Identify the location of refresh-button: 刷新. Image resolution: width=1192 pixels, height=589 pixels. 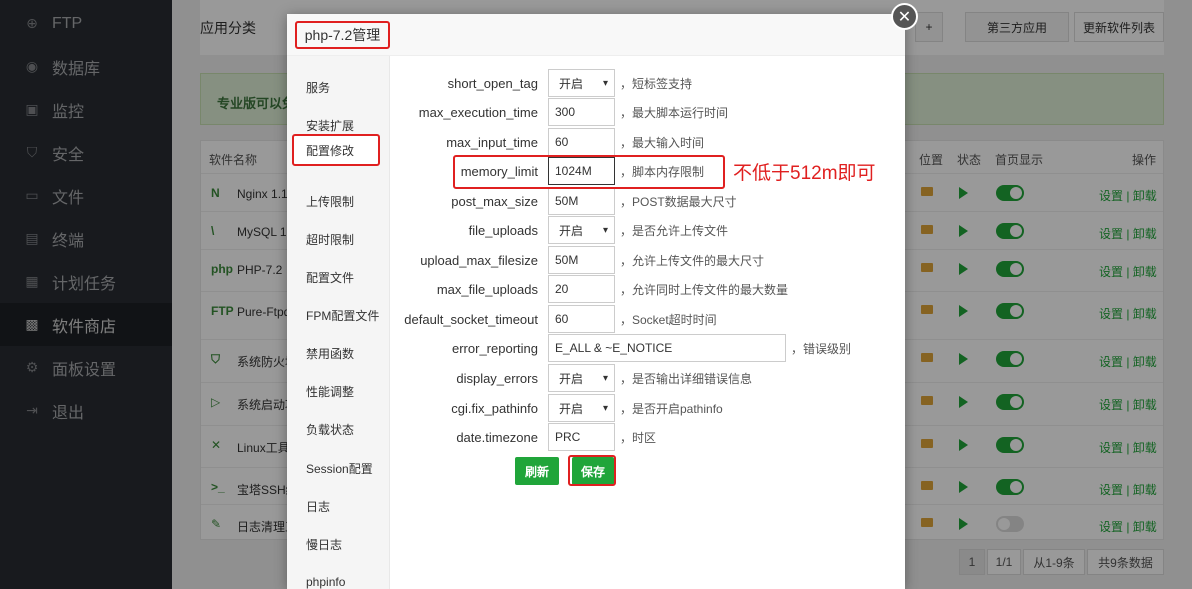
(537, 471).